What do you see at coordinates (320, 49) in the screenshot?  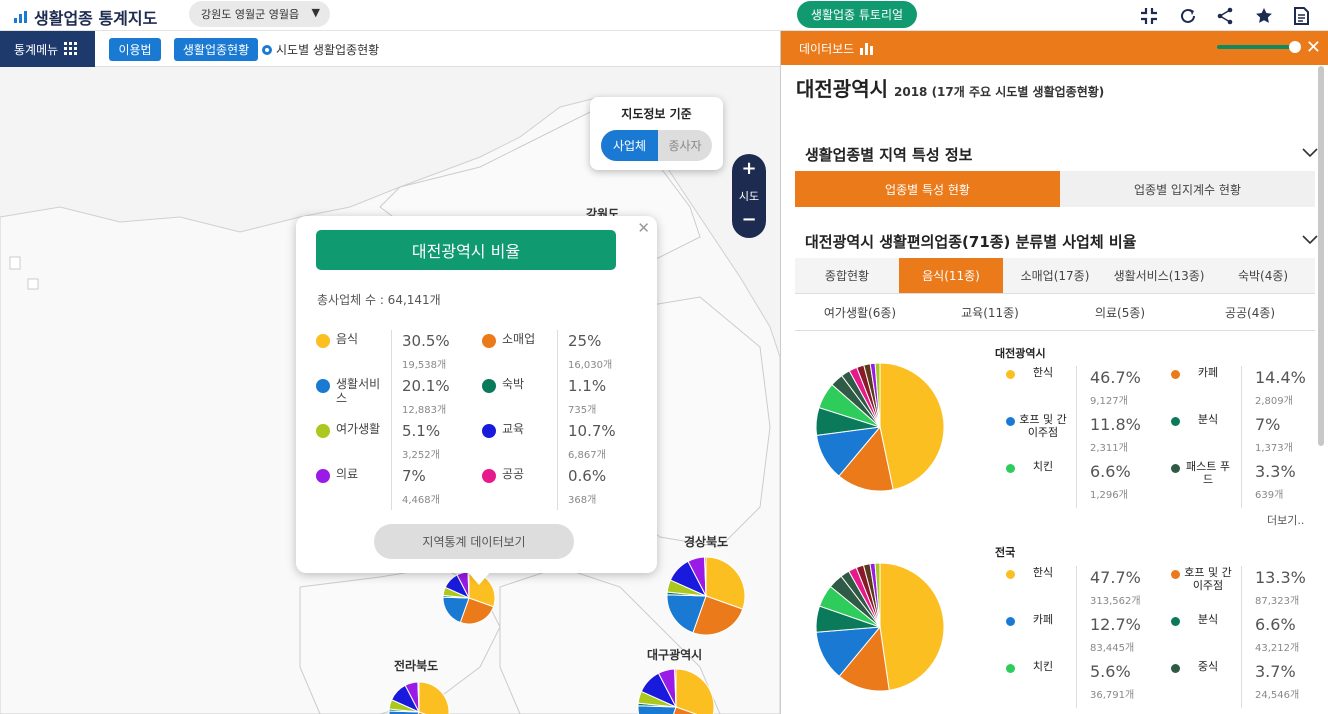 I see `breadcrumb: 시도별 생활업종현황` at bounding box center [320, 49].